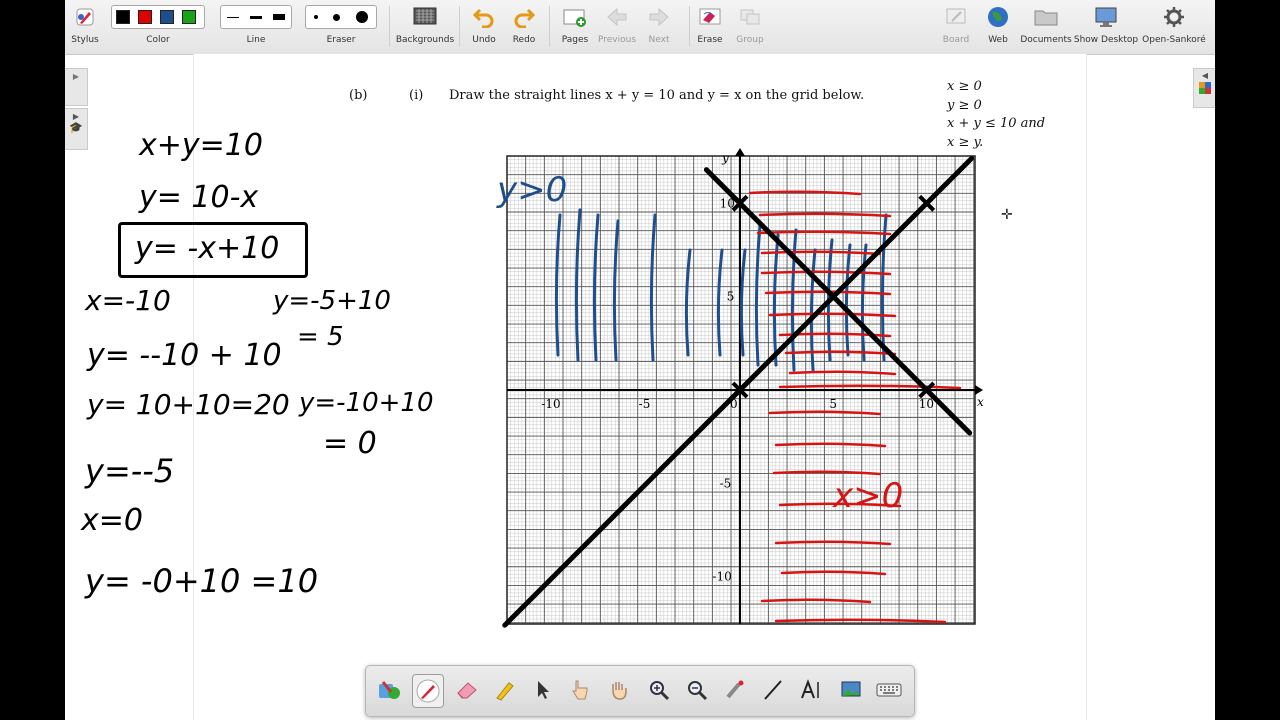 The image size is (1280, 720). What do you see at coordinates (184, 355) in the screenshot?
I see `work-line-5: y= --10 + 10` at bounding box center [184, 355].